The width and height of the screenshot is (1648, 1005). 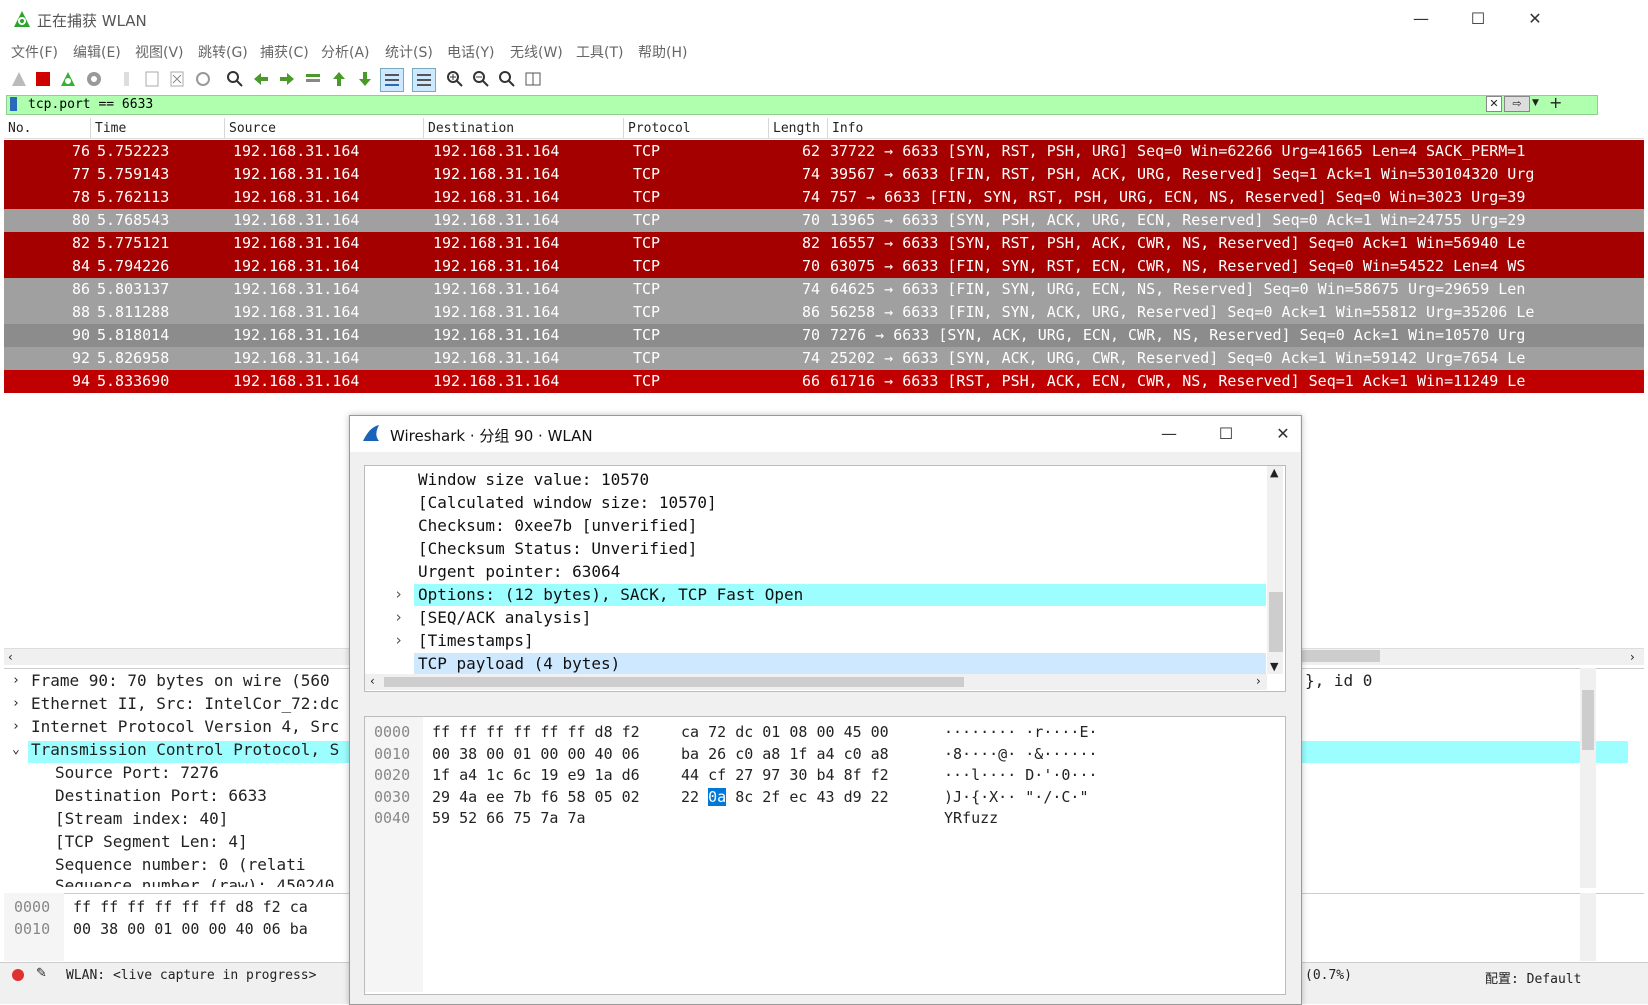 What do you see at coordinates (43, 79) in the screenshot?
I see `stop-capture-icon` at bounding box center [43, 79].